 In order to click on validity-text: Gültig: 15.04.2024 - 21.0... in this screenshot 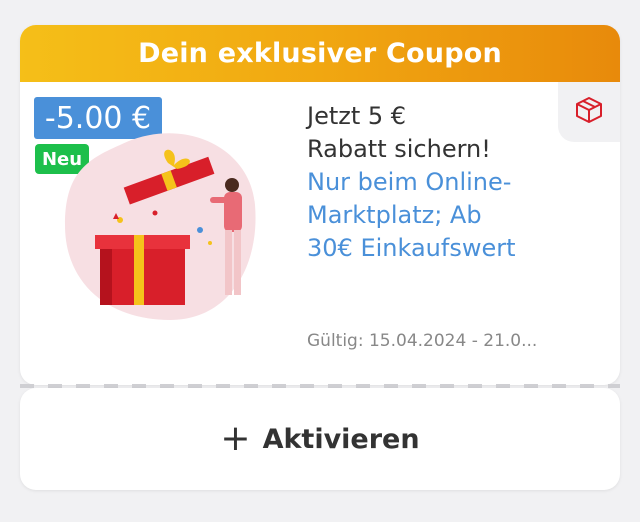, I will do `click(422, 341)`.